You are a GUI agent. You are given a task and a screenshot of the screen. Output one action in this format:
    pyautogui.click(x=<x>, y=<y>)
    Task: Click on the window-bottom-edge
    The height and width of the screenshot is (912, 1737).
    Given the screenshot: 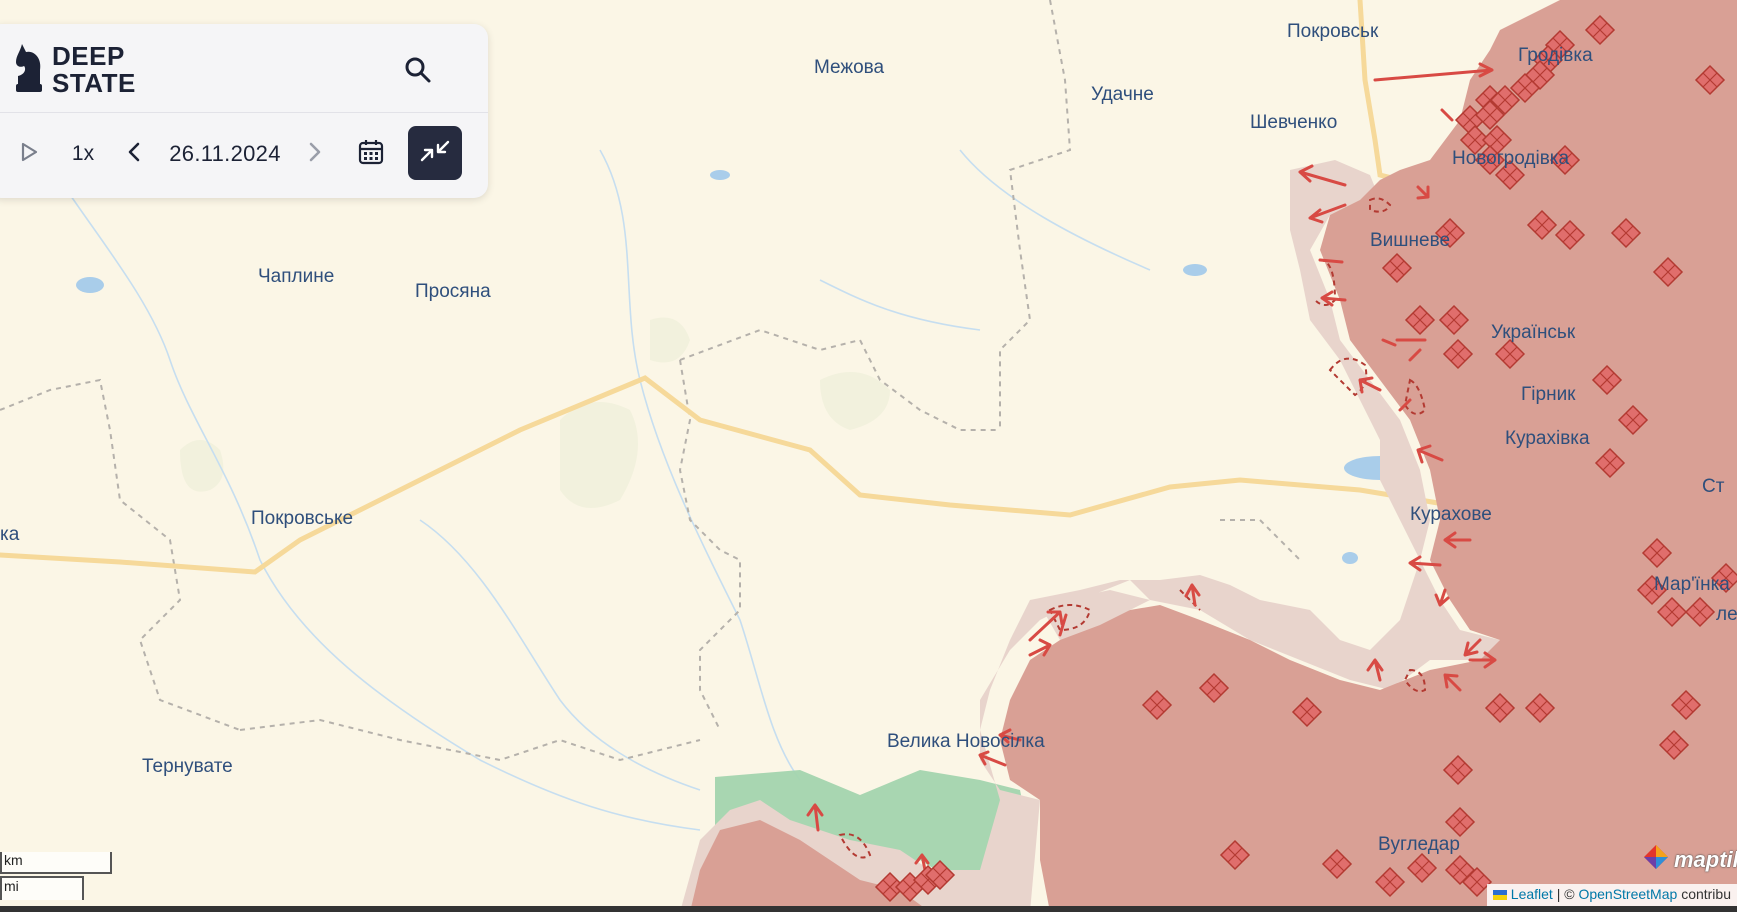 What is the action you would take?
    pyautogui.click(x=868, y=909)
    